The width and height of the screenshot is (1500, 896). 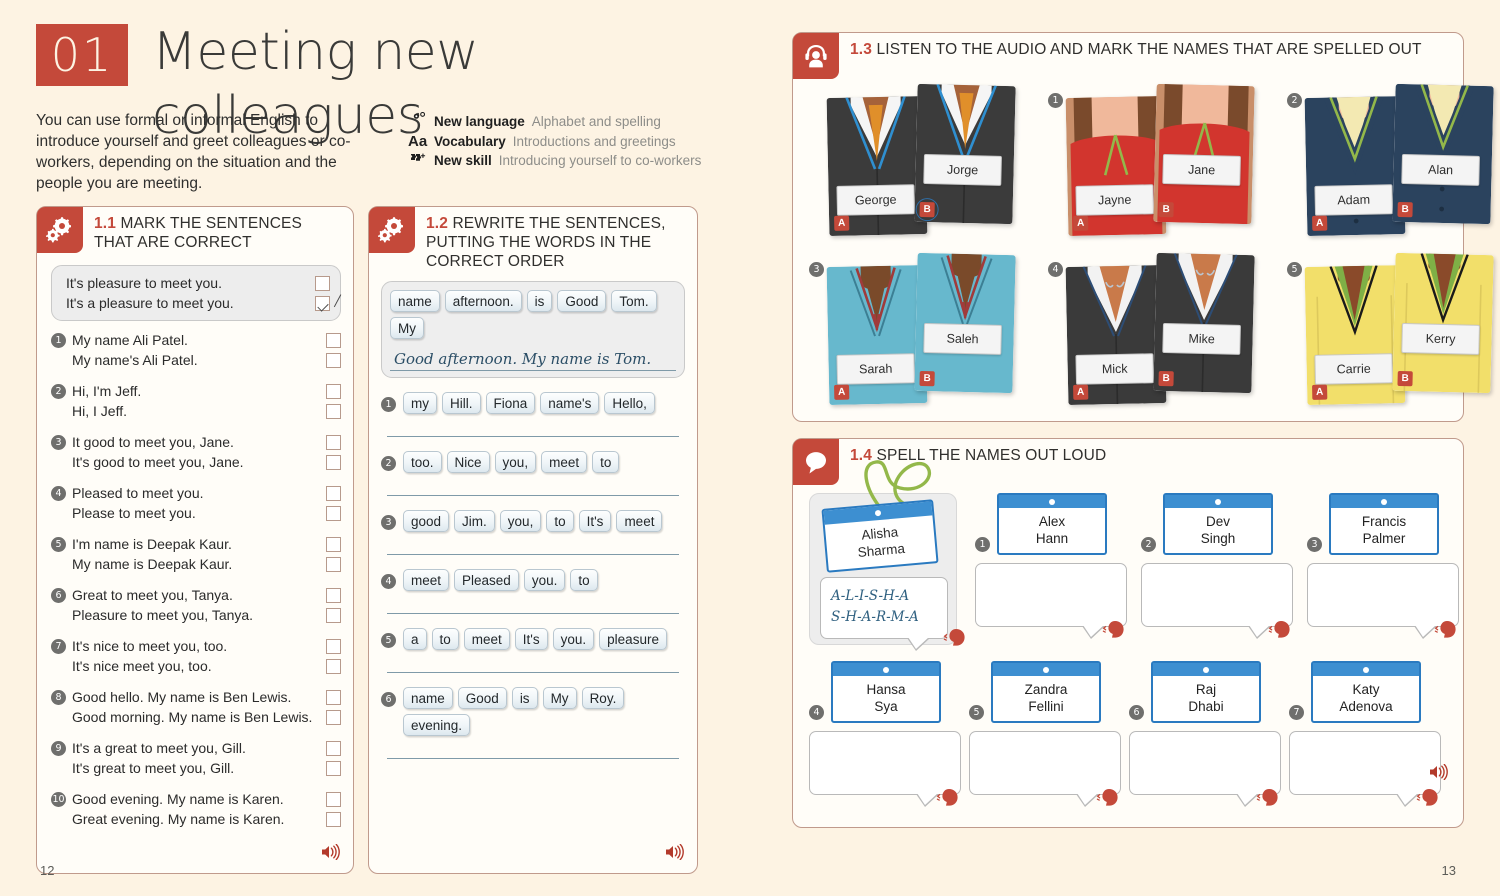 I want to click on badge-card-b: Alan B, so click(x=1443, y=154).